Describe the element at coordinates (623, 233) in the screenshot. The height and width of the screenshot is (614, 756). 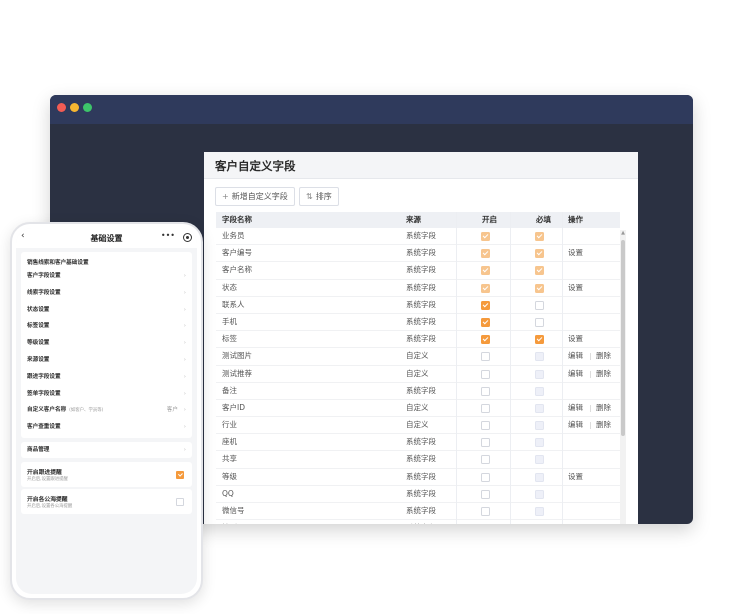
I see `scroll-up-icon: ▲` at that location.